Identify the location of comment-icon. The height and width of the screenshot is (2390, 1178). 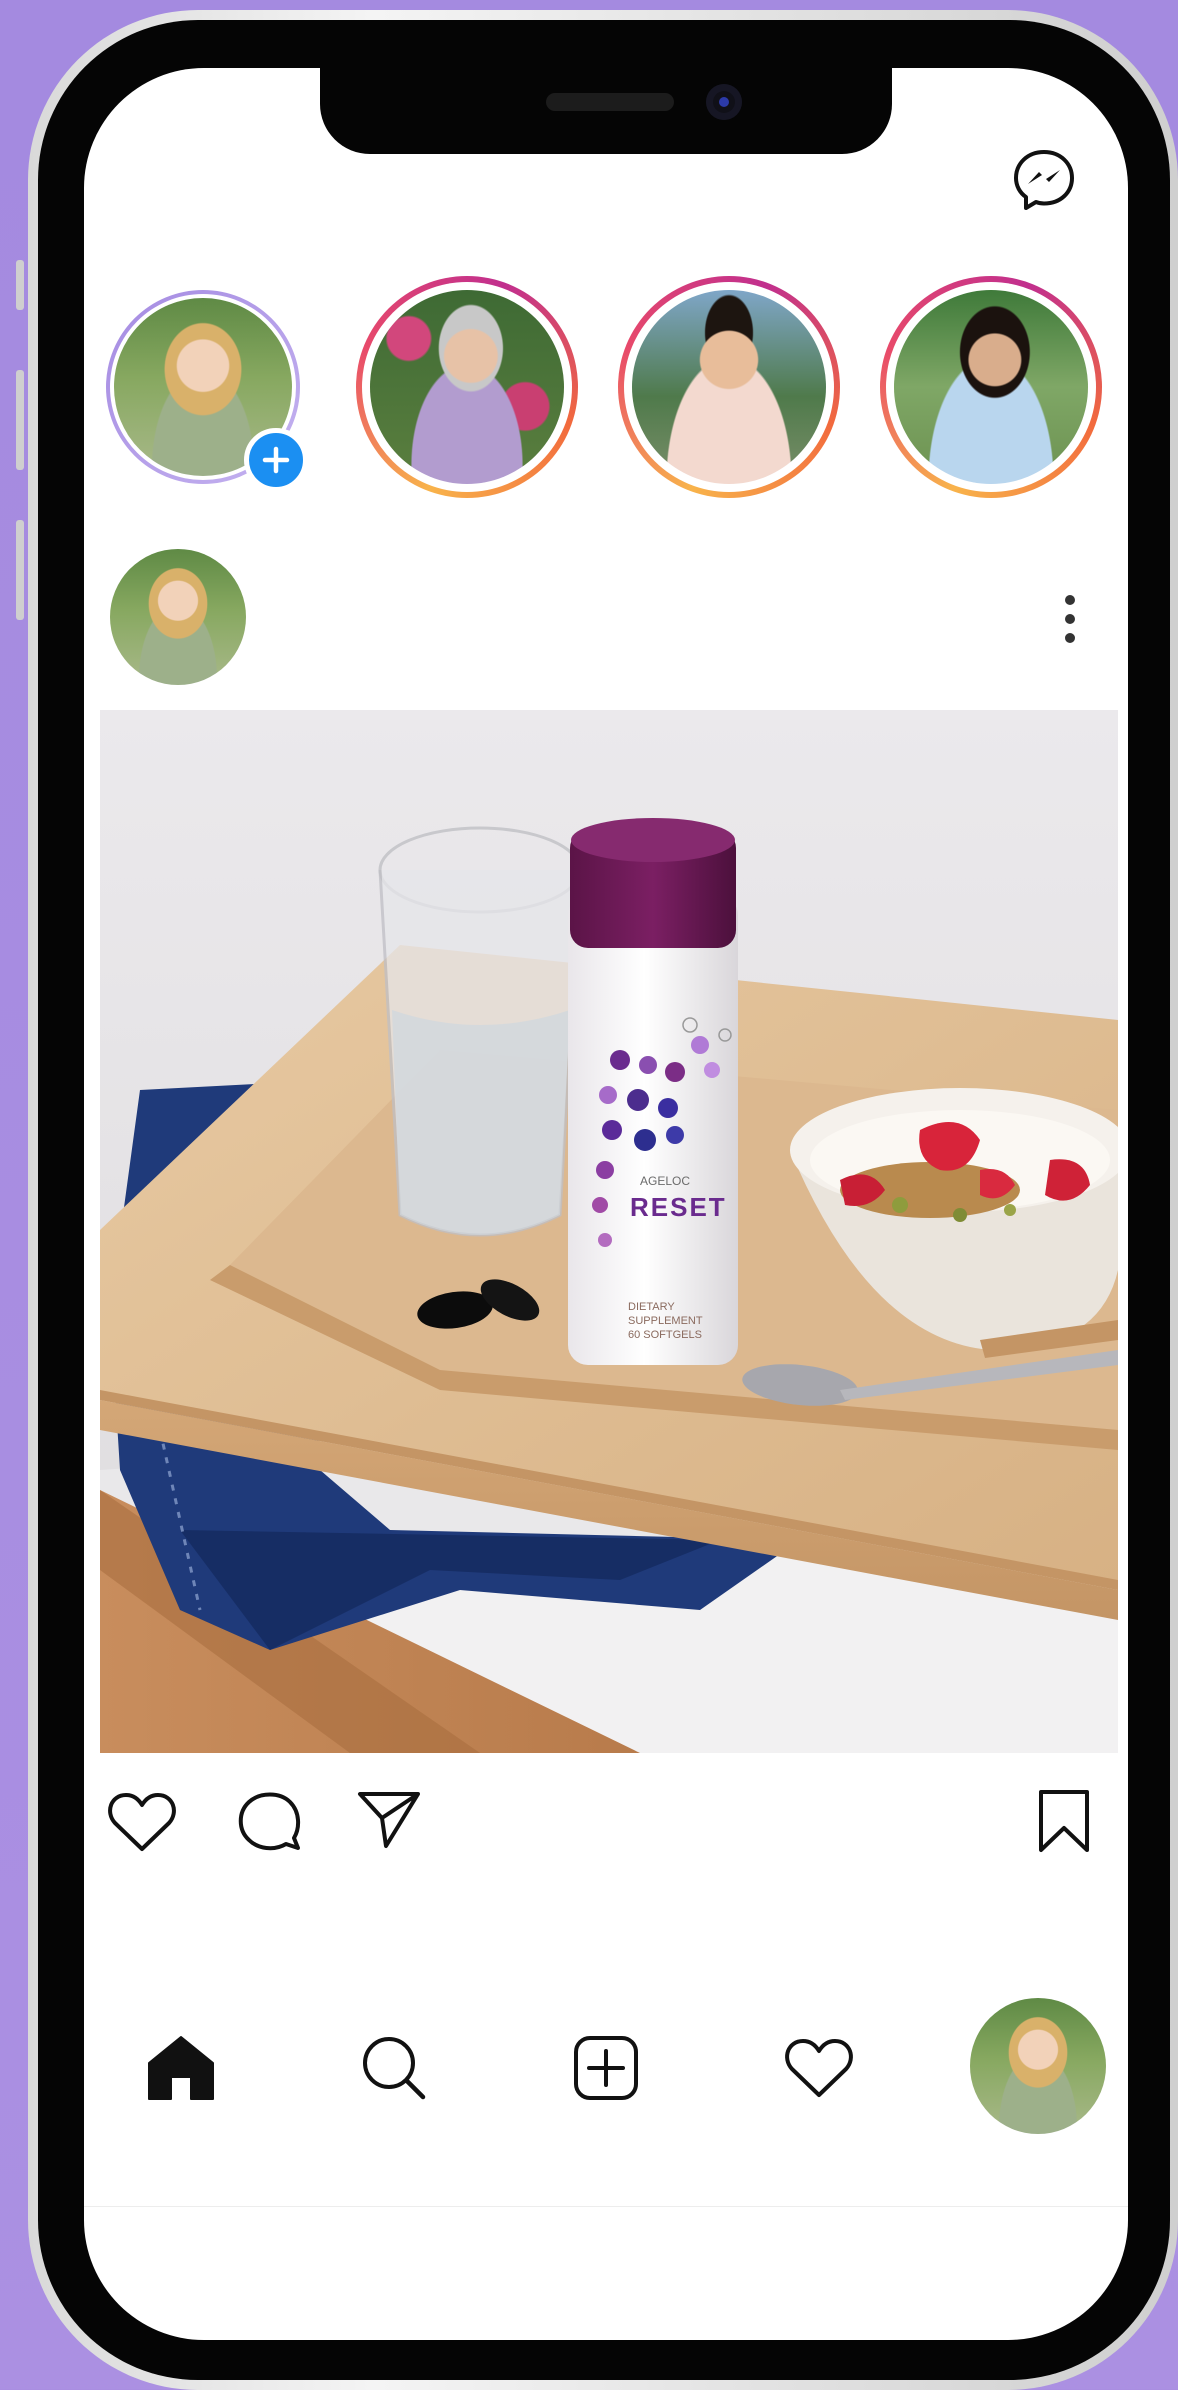
(269, 1821).